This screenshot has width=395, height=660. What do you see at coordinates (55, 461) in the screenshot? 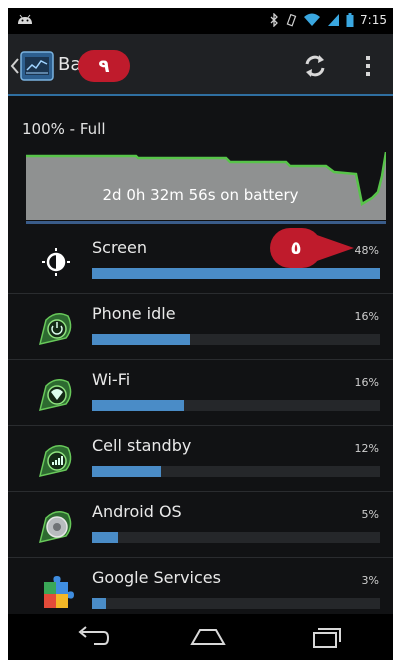
I see `cell-signal-icon` at bounding box center [55, 461].